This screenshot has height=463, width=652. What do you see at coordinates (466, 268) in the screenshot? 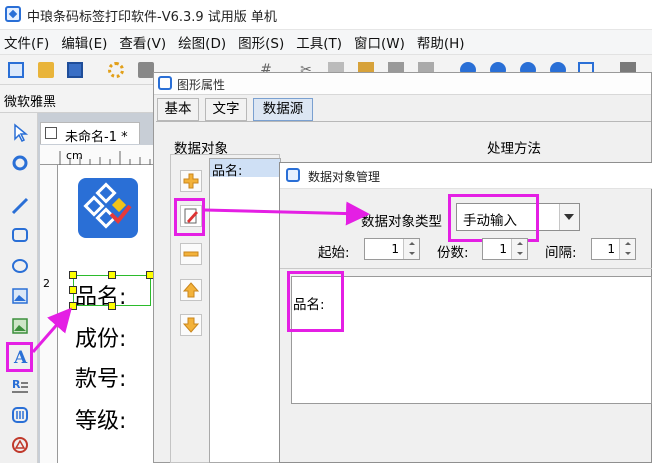
I see `manager-divider` at bounding box center [466, 268].